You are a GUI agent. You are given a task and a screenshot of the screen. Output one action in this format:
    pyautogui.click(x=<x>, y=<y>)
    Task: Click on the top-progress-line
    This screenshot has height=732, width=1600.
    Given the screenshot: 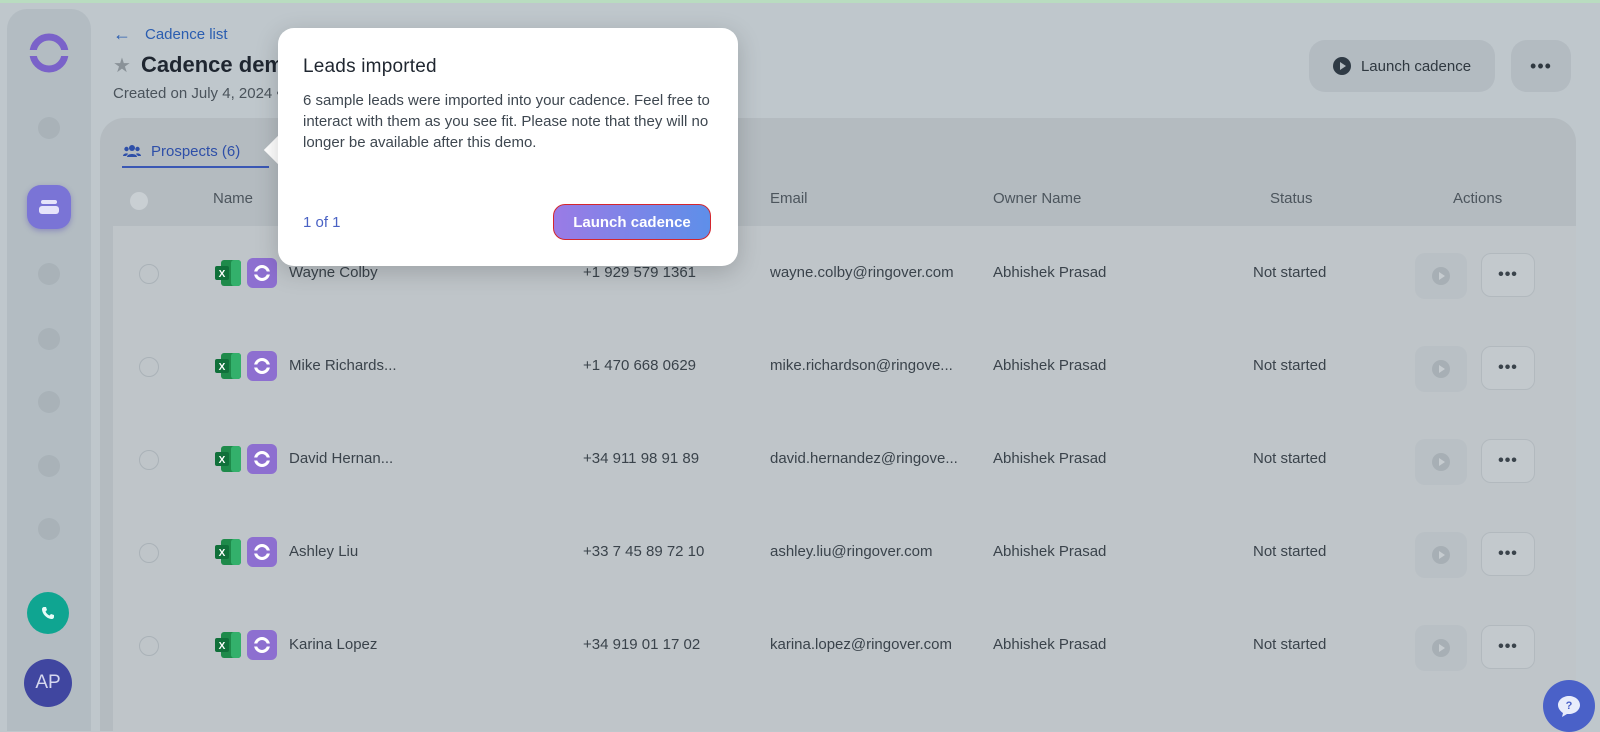 What is the action you would take?
    pyautogui.click(x=800, y=1)
    